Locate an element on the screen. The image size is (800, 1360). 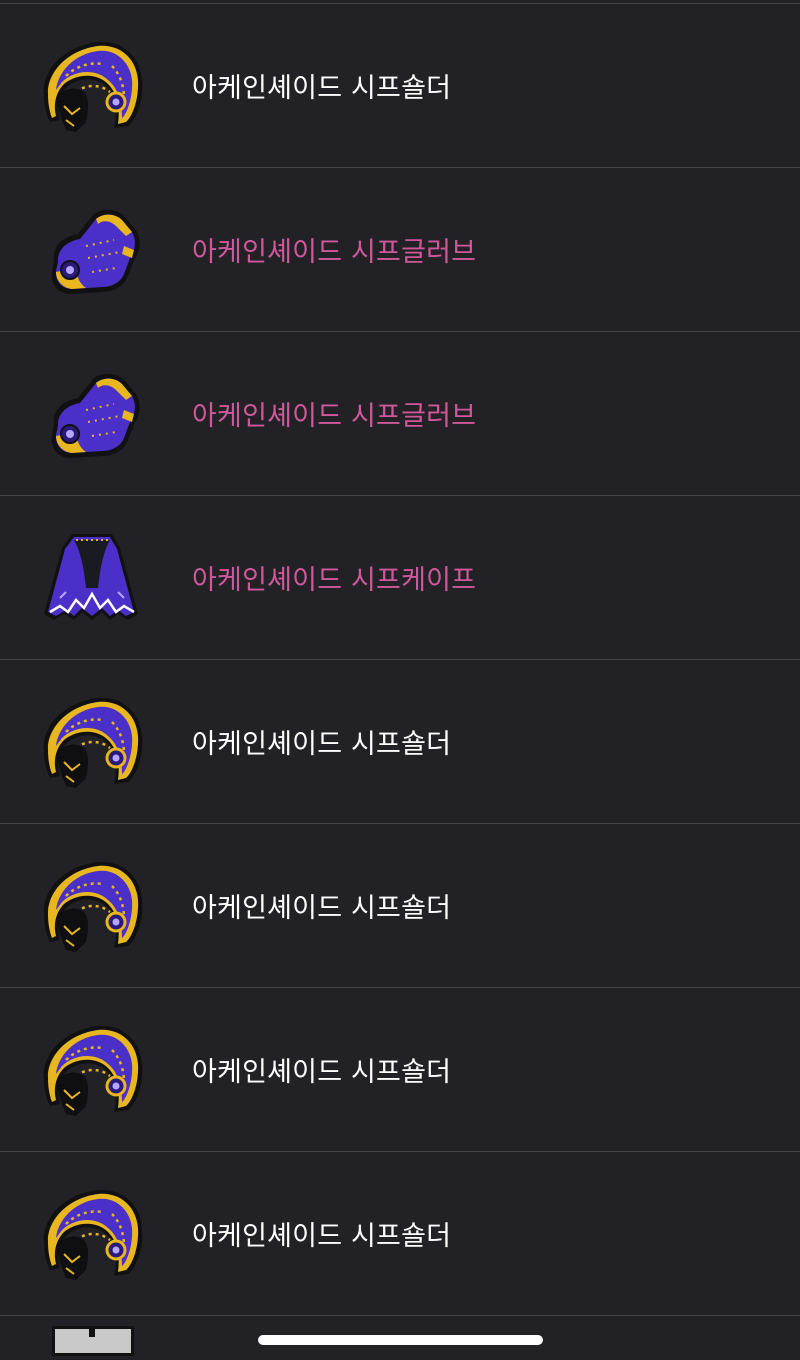
cape-icon is located at coordinates (92, 578).